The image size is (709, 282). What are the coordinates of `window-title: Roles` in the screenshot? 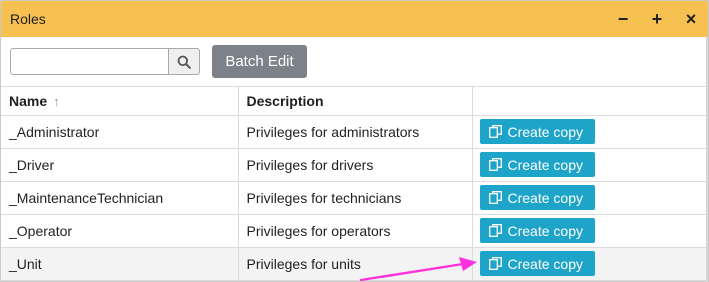 It's located at (28, 19).